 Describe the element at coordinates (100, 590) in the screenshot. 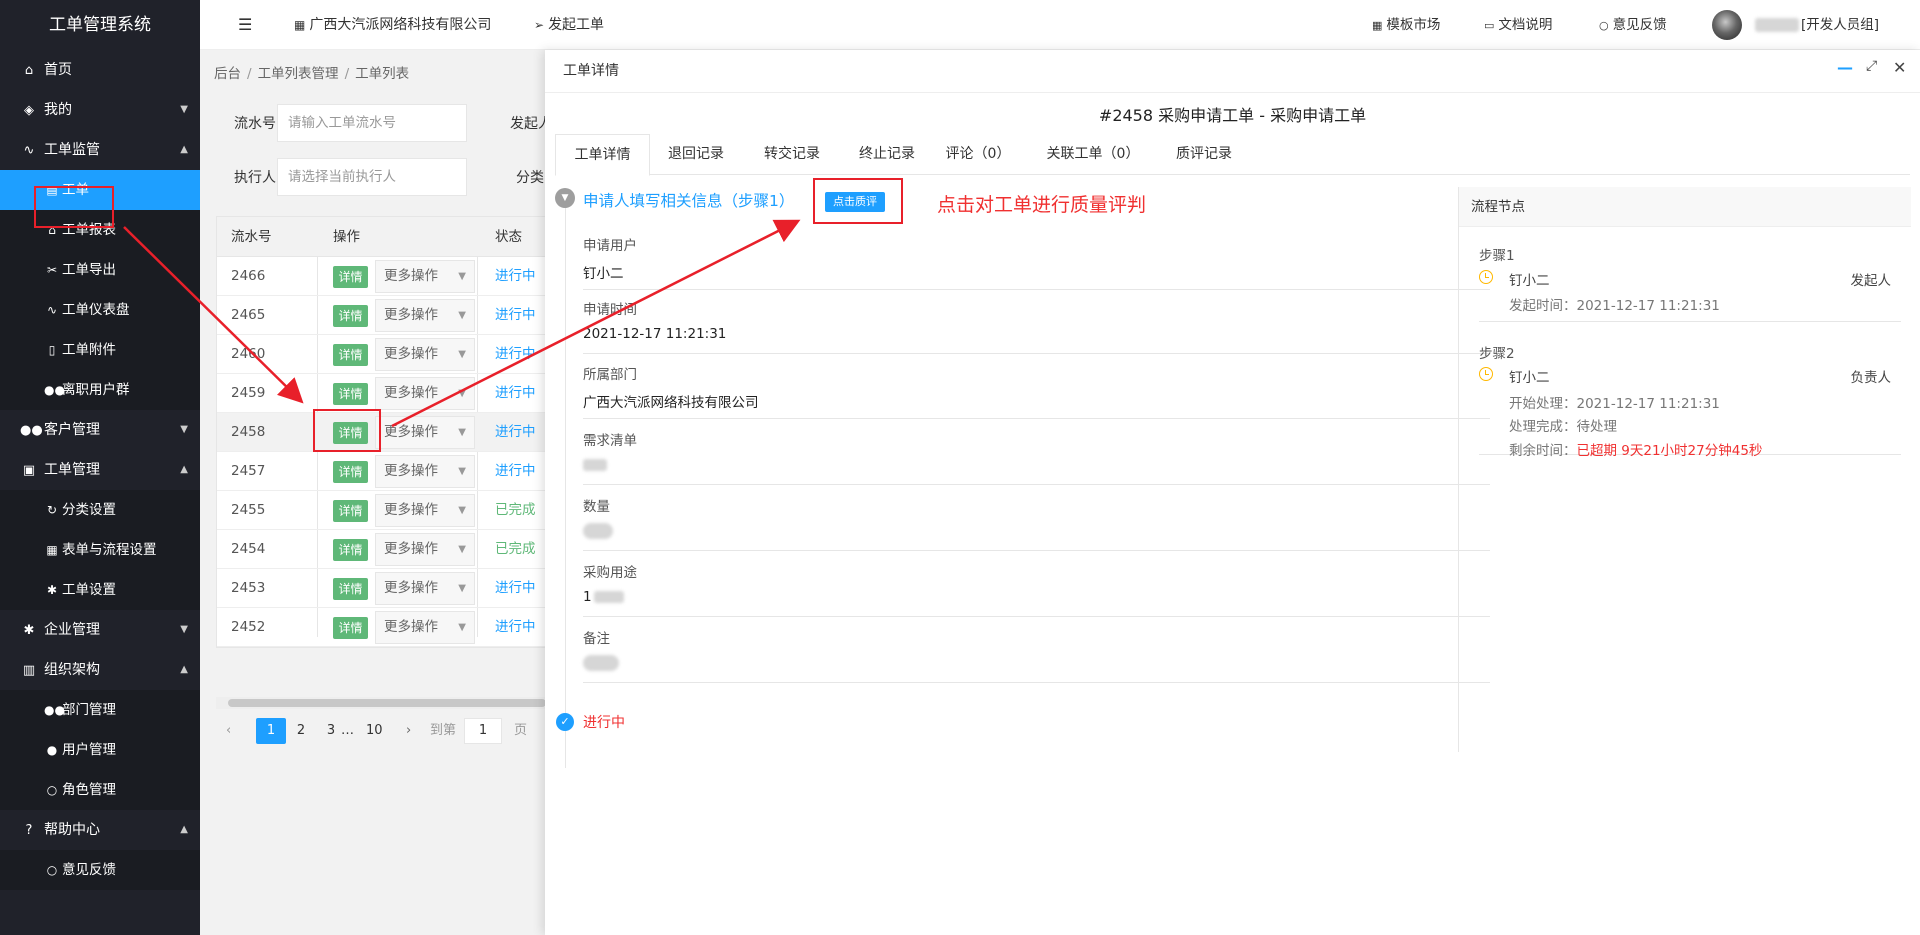

I see `sub-ticket-settings: ✱ 工单设置` at that location.